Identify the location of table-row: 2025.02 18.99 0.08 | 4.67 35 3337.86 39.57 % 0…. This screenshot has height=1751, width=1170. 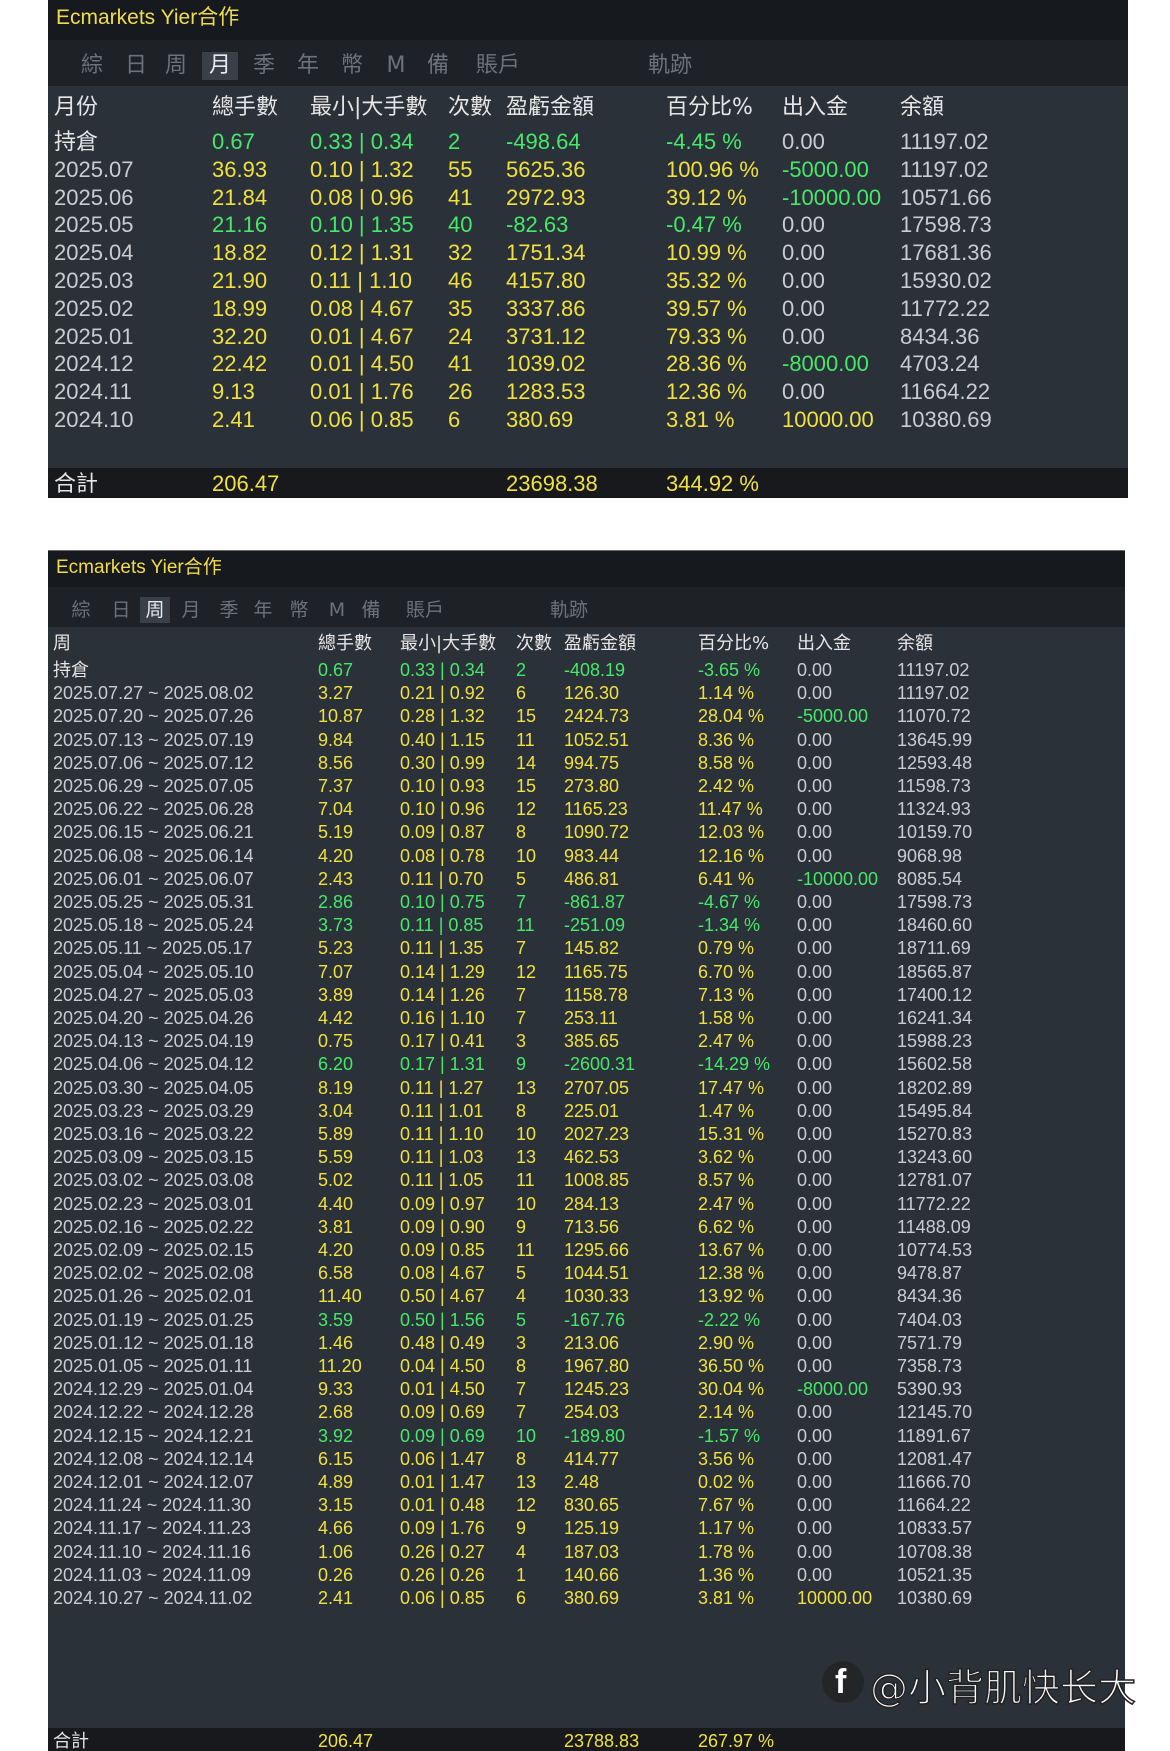
(588, 308).